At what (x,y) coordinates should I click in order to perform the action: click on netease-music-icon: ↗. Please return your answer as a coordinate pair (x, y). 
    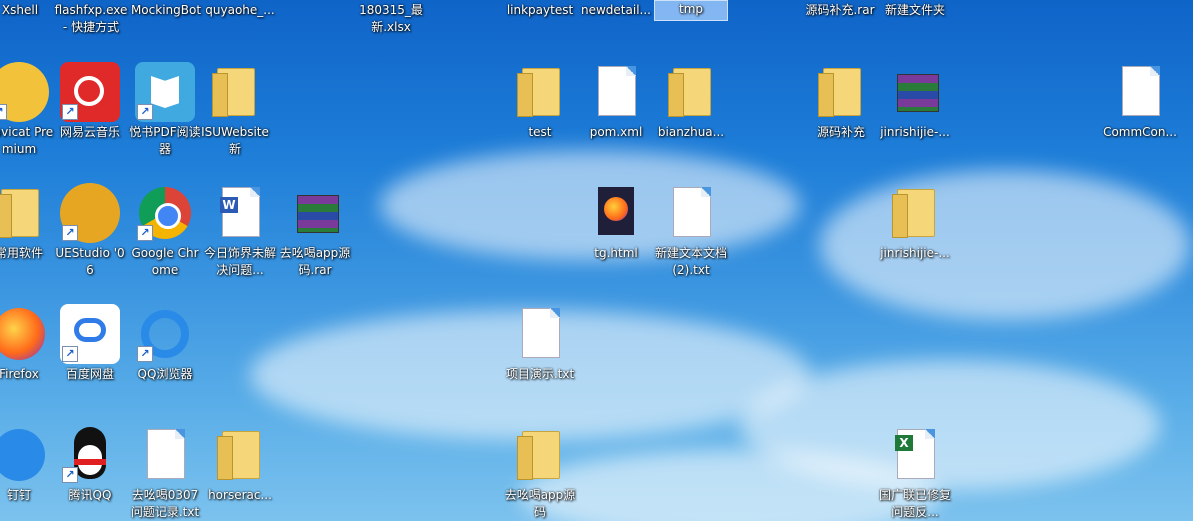
    Looking at the image, I should click on (90, 92).